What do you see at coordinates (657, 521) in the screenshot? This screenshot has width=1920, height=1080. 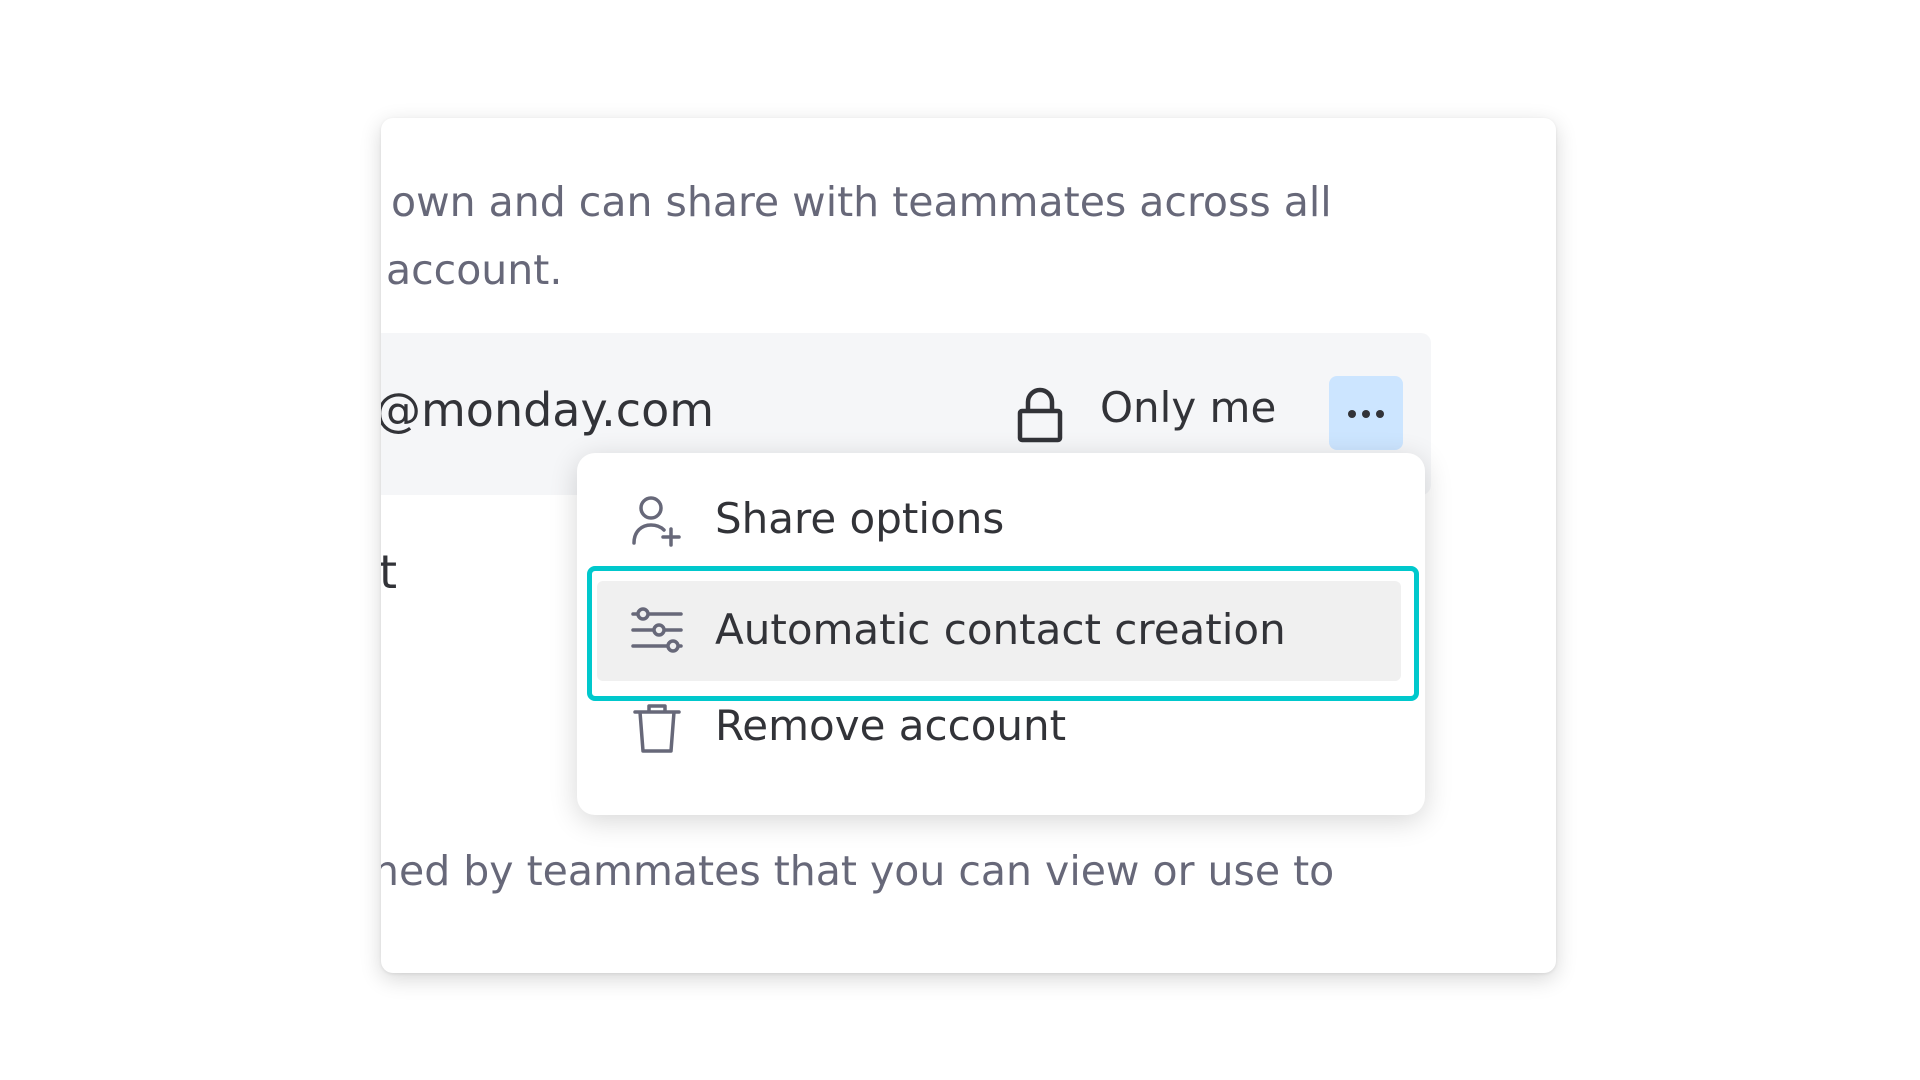 I see `person-add-icon` at bounding box center [657, 521].